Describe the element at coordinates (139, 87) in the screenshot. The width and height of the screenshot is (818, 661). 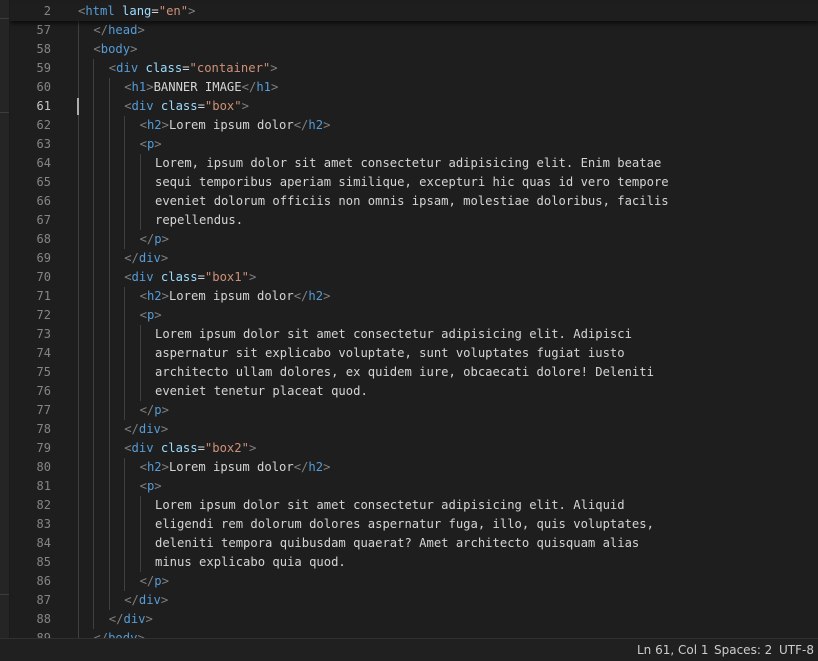
I see `tag-token: h1` at that location.